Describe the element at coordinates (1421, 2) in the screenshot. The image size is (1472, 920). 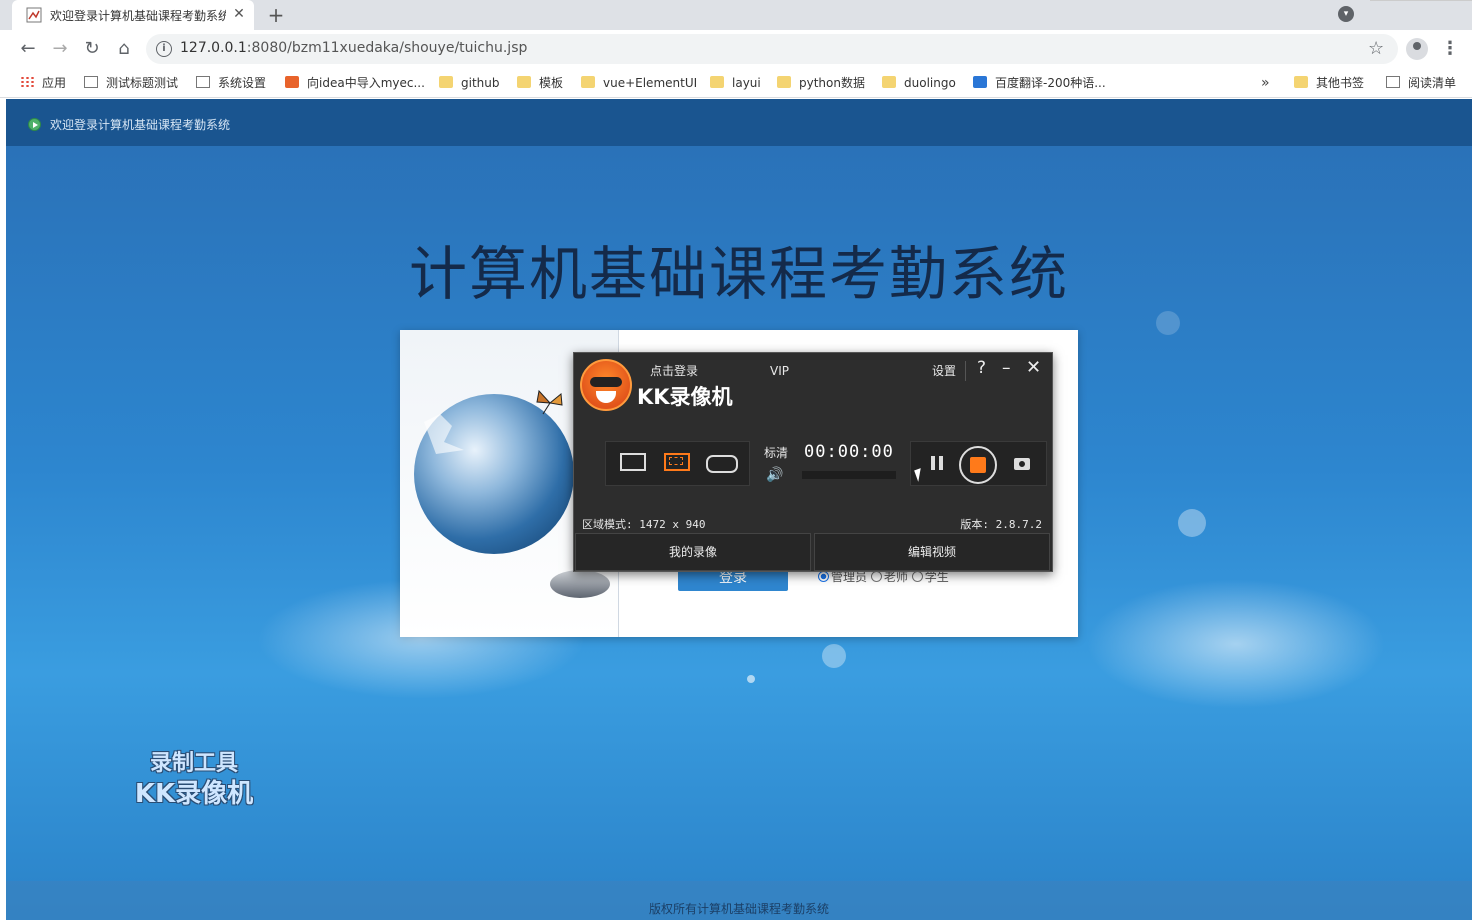
I see `window-controls` at that location.